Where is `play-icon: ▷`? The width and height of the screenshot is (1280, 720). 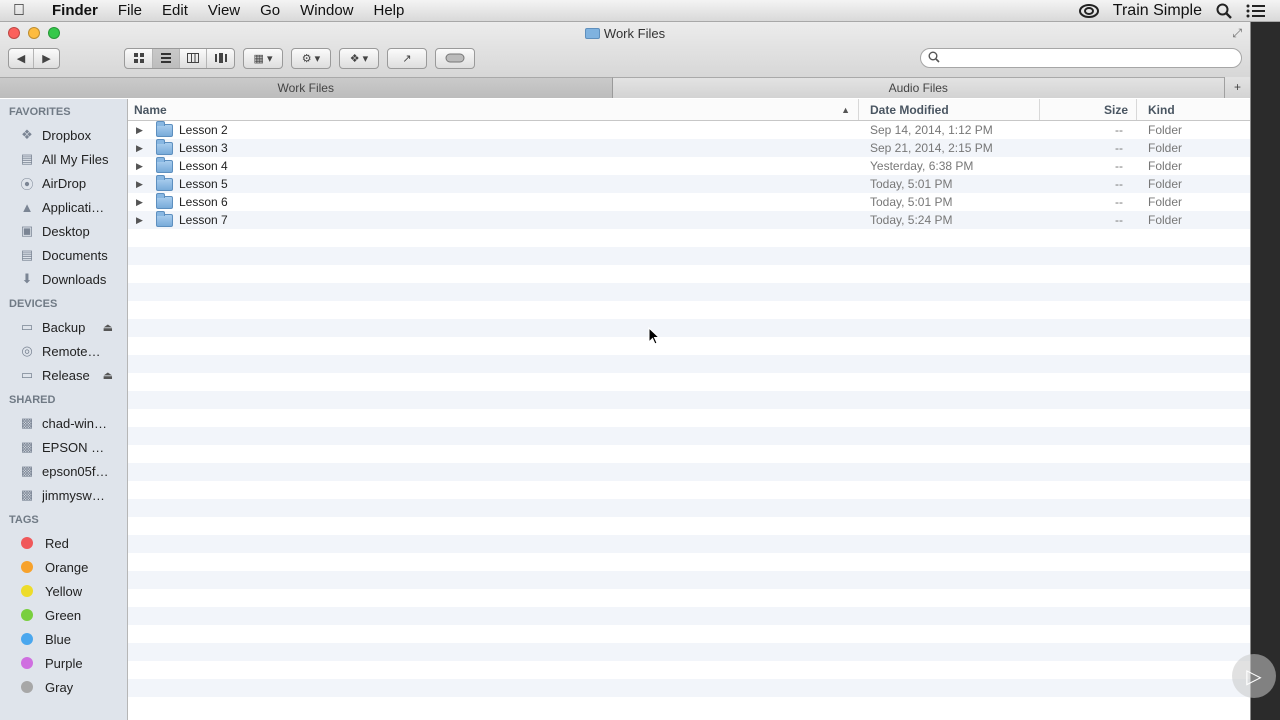 play-icon: ▷ is located at coordinates (1254, 676).